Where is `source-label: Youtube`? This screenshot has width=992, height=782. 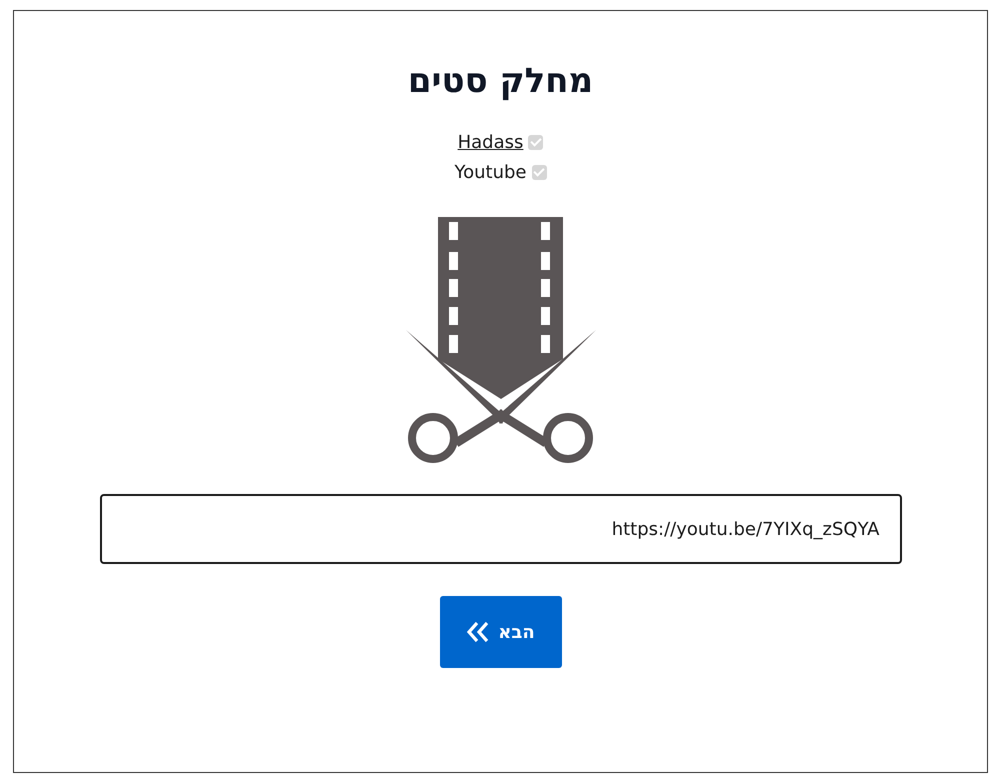 source-label: Youtube is located at coordinates (490, 172).